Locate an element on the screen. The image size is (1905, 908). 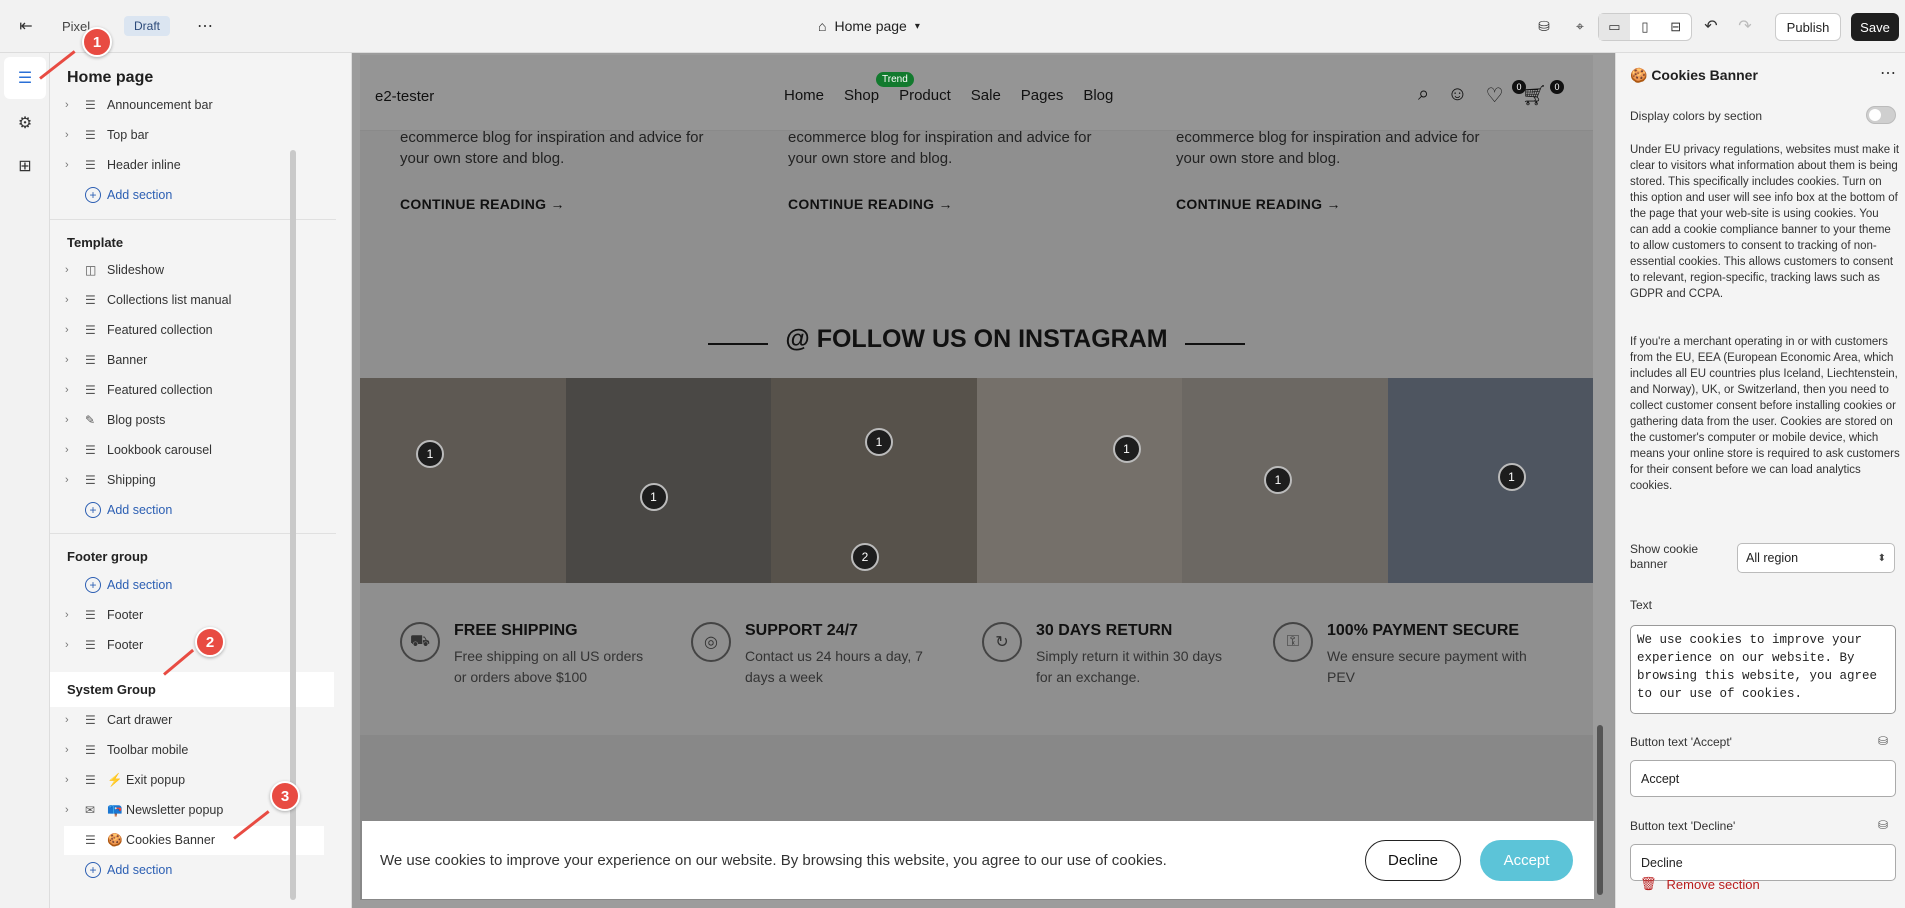
user-icon: ☺ is located at coordinates (1457, 95).